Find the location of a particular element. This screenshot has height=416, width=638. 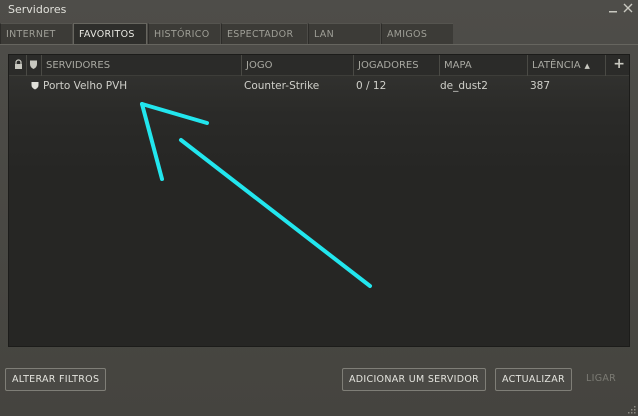

column-servidores: SERVIDORES is located at coordinates (141, 65).